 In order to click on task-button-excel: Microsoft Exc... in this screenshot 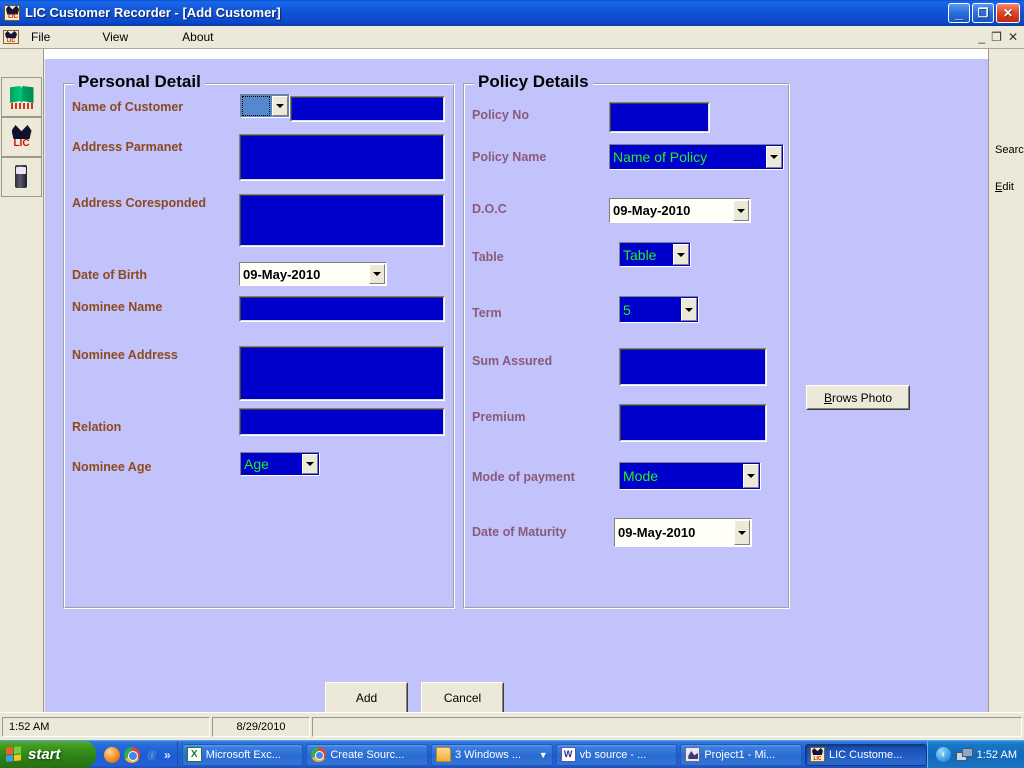, I will do `click(242, 754)`.